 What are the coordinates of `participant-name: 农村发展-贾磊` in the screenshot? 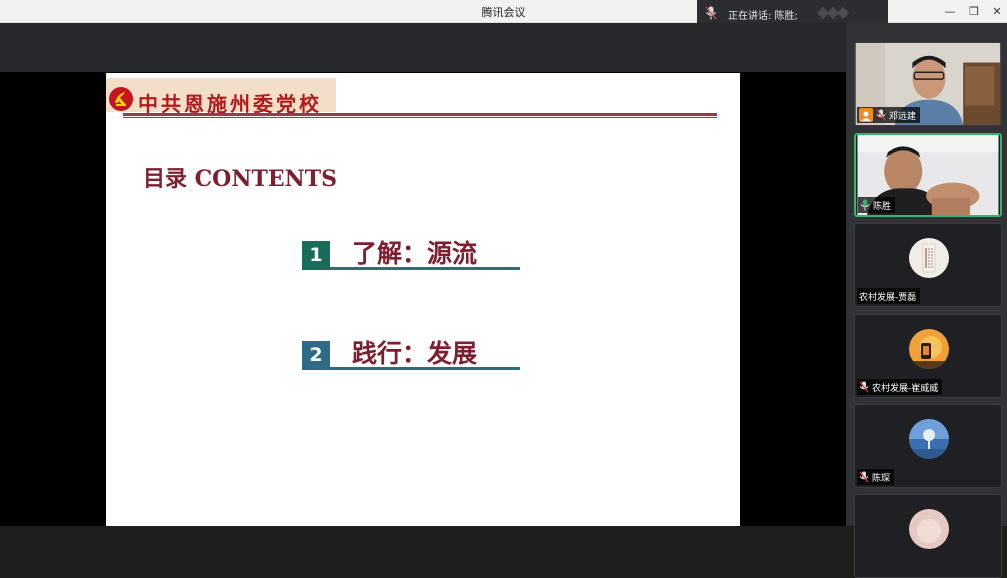 It's located at (888, 297).